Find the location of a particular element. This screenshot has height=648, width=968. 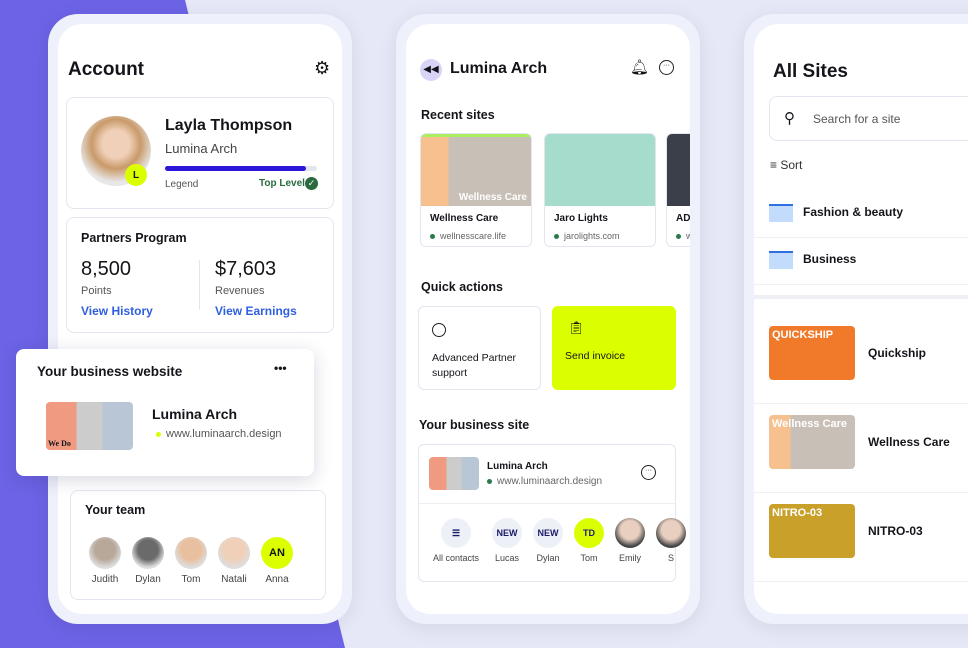

team-card: Your team Judith Dylan Tom Natali AN Anna is located at coordinates (198, 545).